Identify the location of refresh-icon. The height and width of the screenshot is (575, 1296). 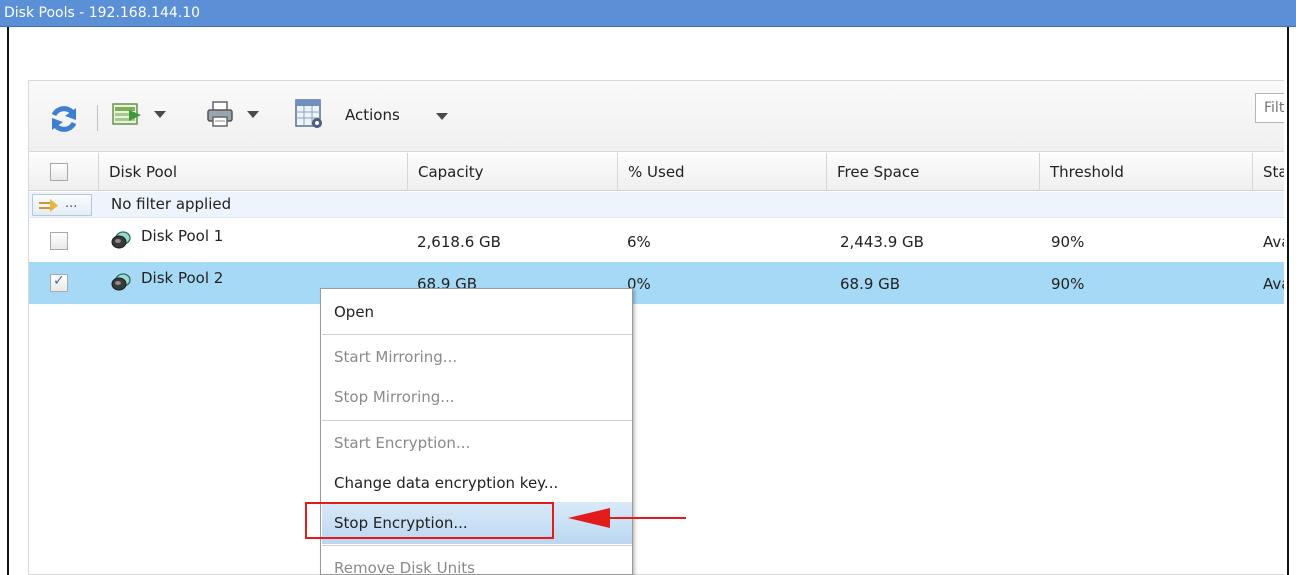
(64, 119).